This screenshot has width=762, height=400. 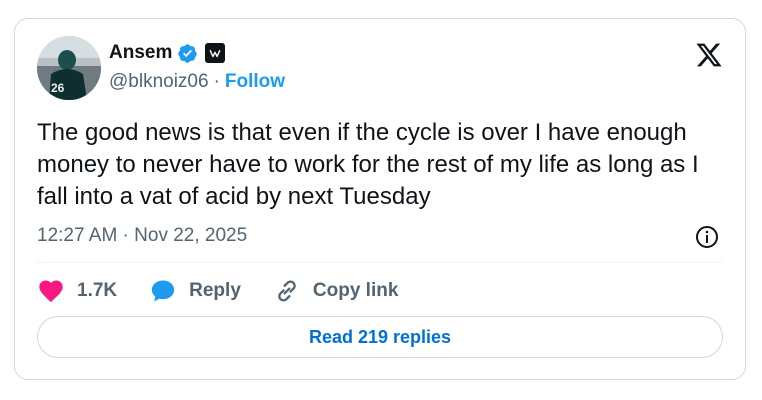 What do you see at coordinates (51, 291) in the screenshot?
I see `heart-icon` at bounding box center [51, 291].